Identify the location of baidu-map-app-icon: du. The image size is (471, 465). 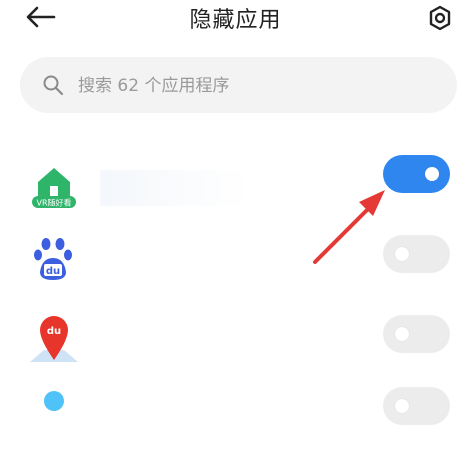
(54, 339).